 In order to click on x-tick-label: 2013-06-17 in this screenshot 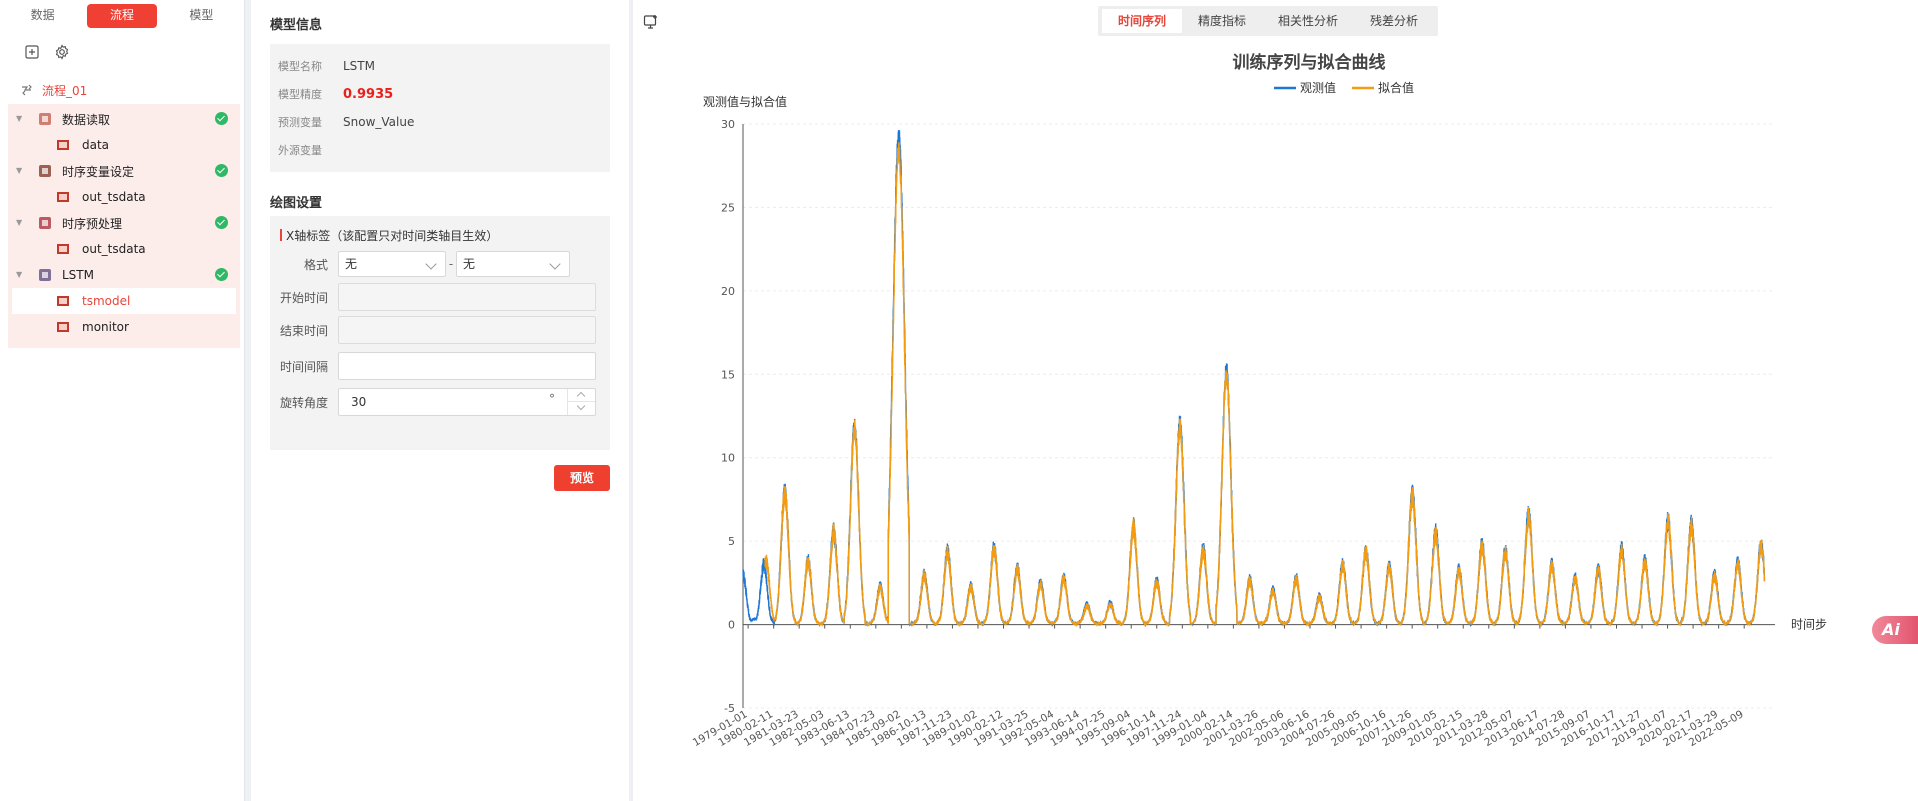, I will do `click(1512, 728)`.